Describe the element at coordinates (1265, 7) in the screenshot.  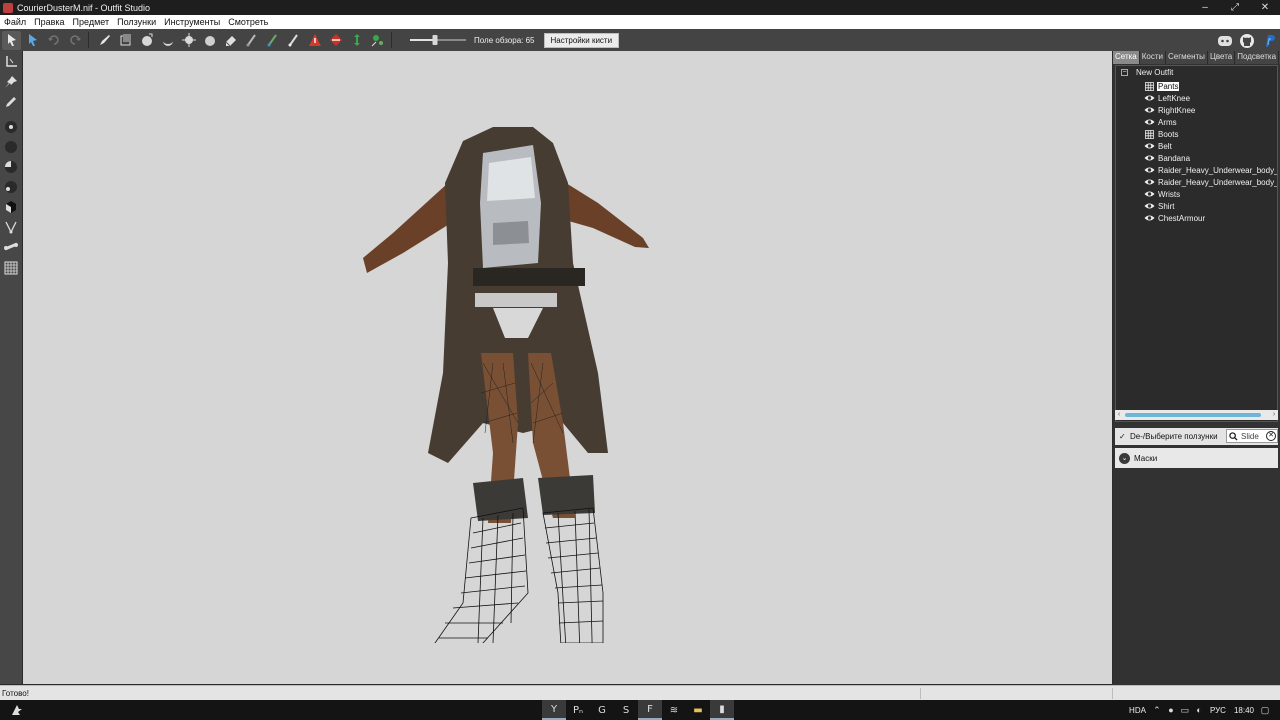
I see `close-button: ✕` at that location.